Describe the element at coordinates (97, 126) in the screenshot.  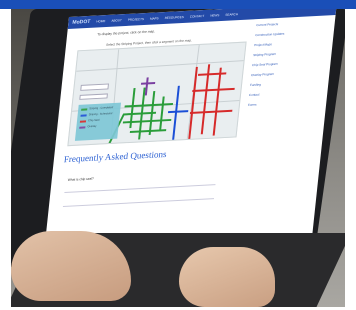
I see `legend-item: Overlay` at that location.